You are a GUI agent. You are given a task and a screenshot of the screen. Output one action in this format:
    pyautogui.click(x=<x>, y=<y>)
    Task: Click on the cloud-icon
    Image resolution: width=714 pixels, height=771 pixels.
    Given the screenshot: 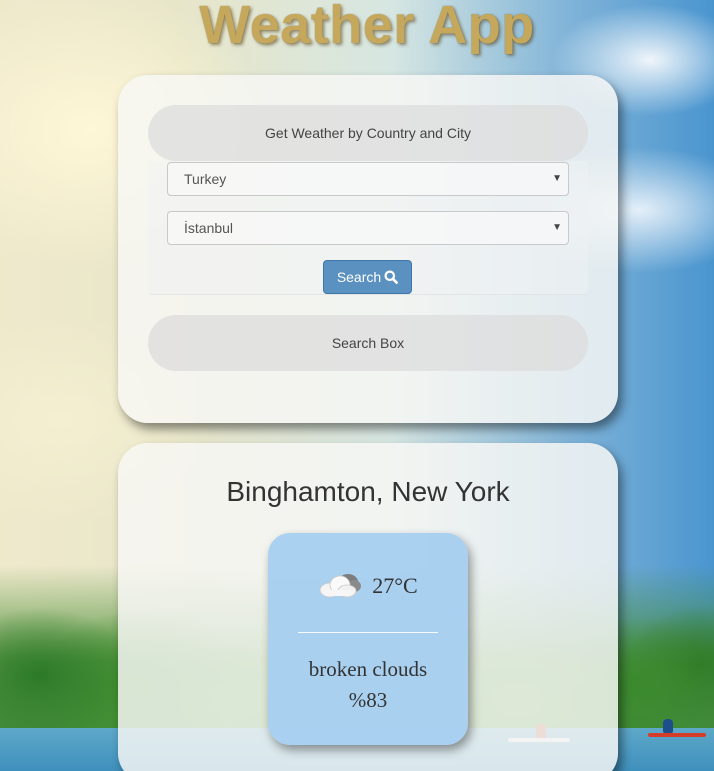 What is the action you would take?
    pyautogui.click(x=341, y=586)
    